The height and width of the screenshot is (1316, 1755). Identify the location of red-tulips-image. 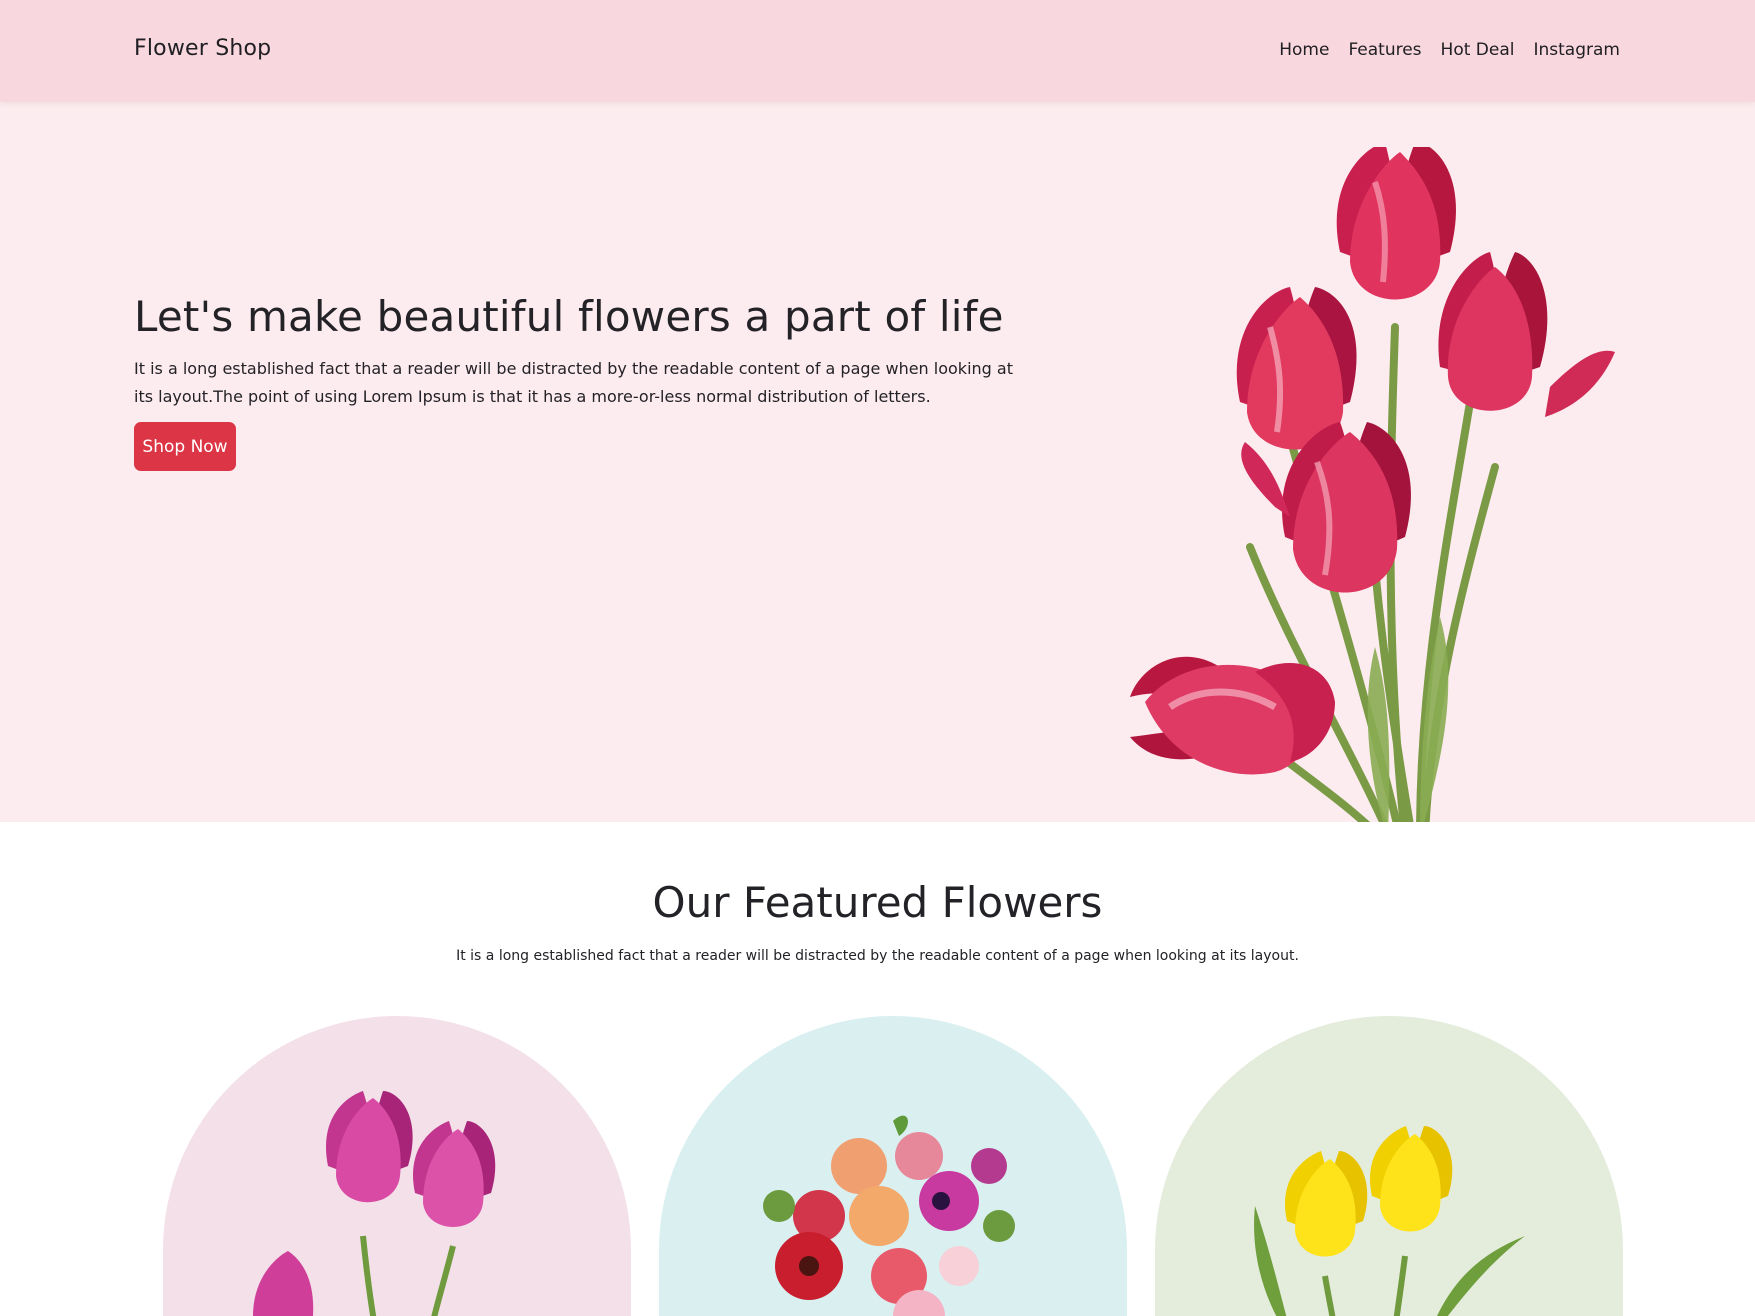
(1372, 484).